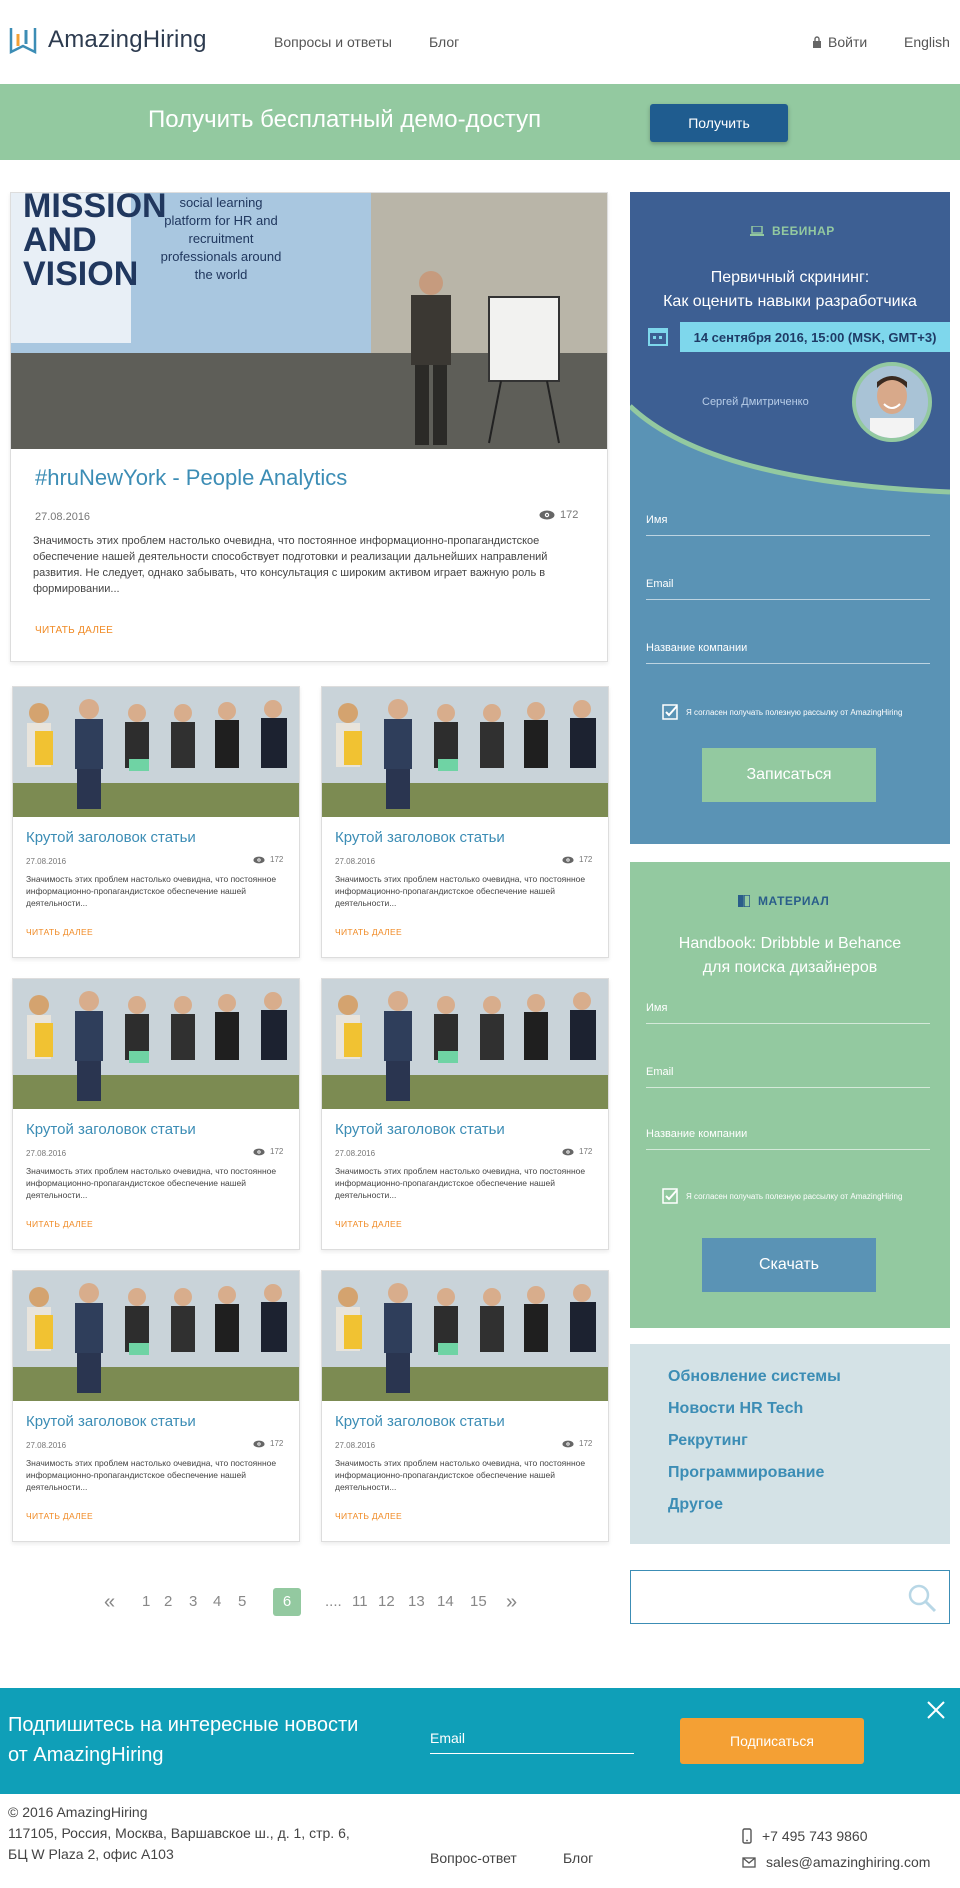 Image resolution: width=960 pixels, height=1888 pixels. What do you see at coordinates (473, 1858) in the screenshot?
I see `footer-link-faq: Вопрос-ответ` at bounding box center [473, 1858].